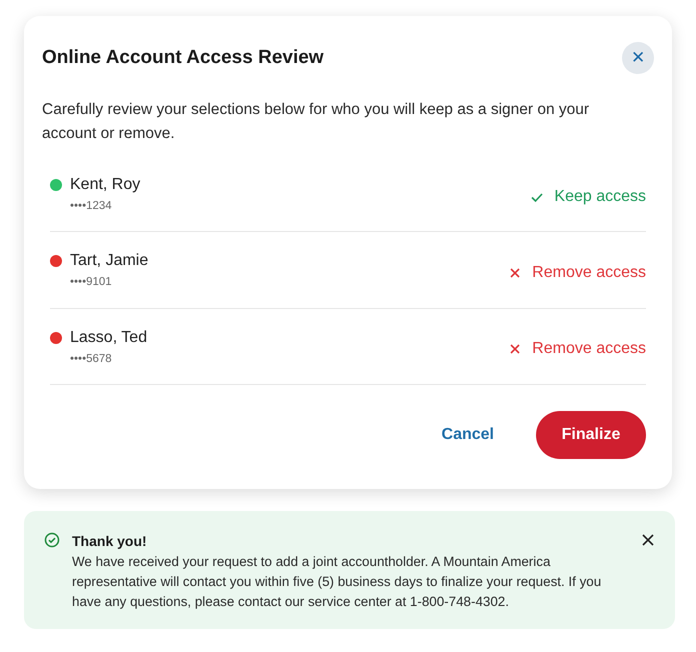 Image resolution: width=696 pixels, height=652 pixels. I want to click on account-number: ••••1234, so click(91, 206).